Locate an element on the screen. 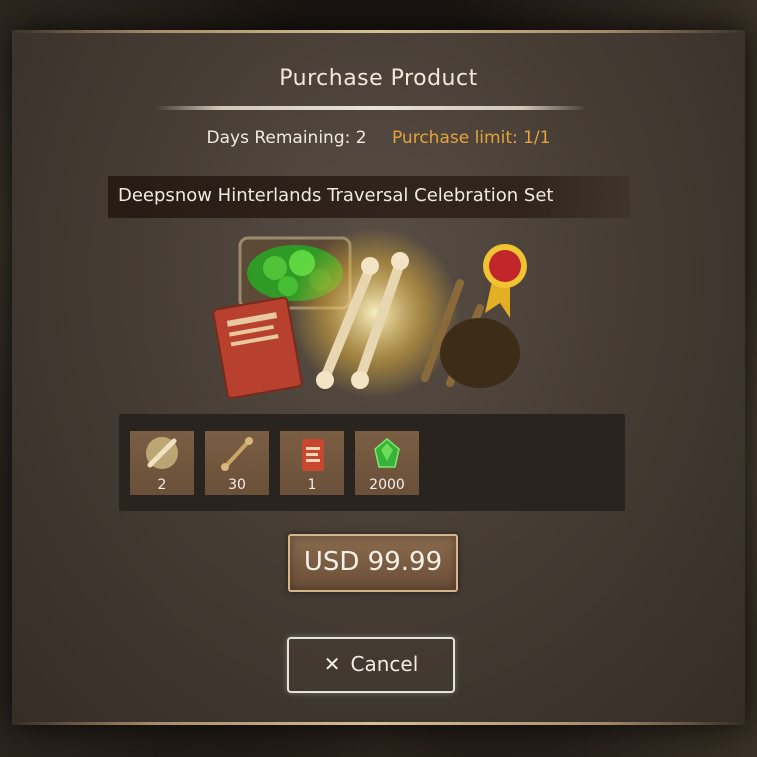  green-gem-icon is located at coordinates (387, 453).